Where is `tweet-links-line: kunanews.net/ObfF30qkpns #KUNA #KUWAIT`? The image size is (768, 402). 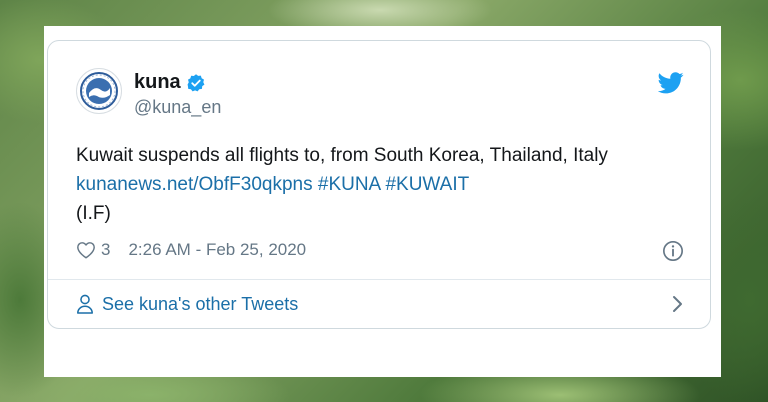
tweet-links-line: kunanews.net/ObfF30qkpns #KUNA #KUWAIT is located at coordinates (386, 184).